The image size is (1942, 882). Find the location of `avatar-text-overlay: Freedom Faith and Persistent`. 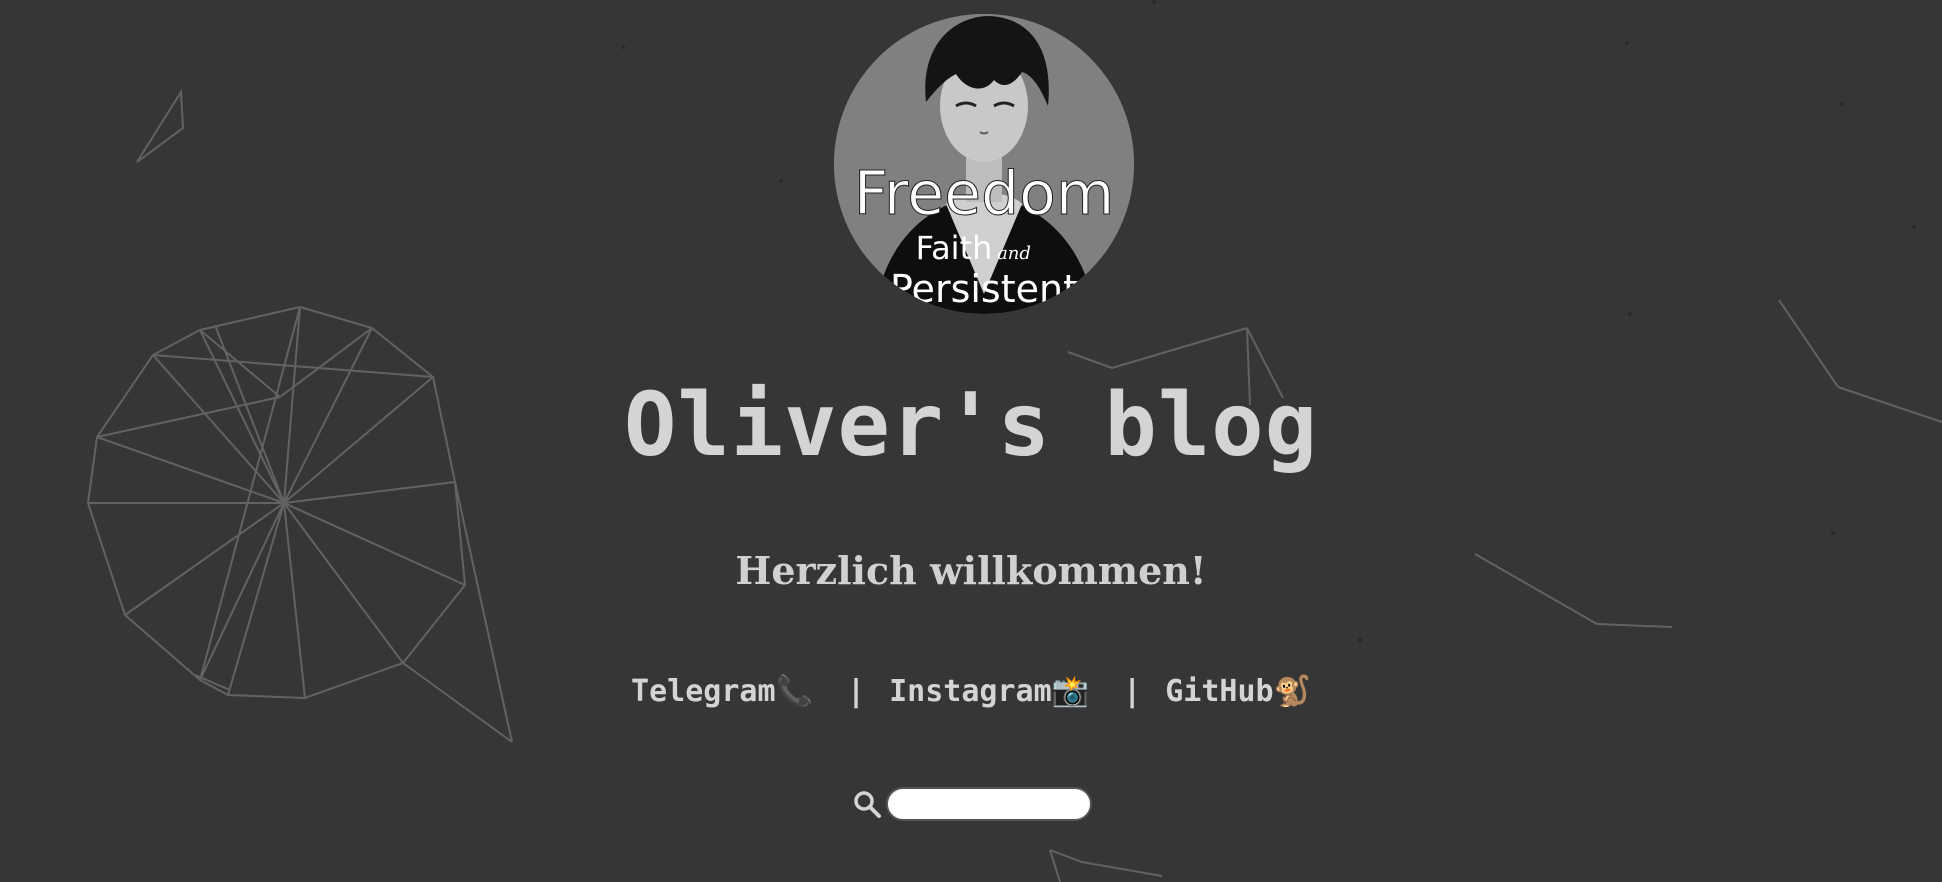

avatar-text-overlay: Freedom Faith and Persistent is located at coordinates (984, 235).